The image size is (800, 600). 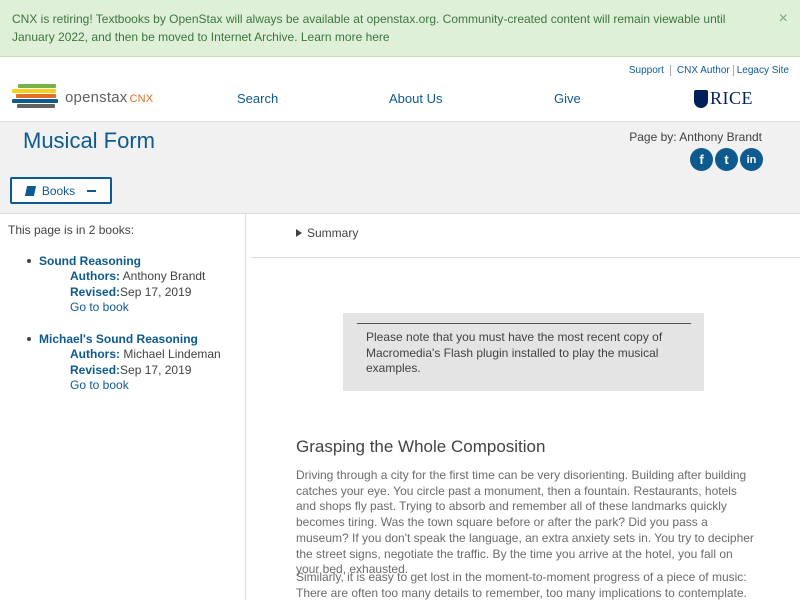 I want to click on books-button-label: Books, so click(x=58, y=190).